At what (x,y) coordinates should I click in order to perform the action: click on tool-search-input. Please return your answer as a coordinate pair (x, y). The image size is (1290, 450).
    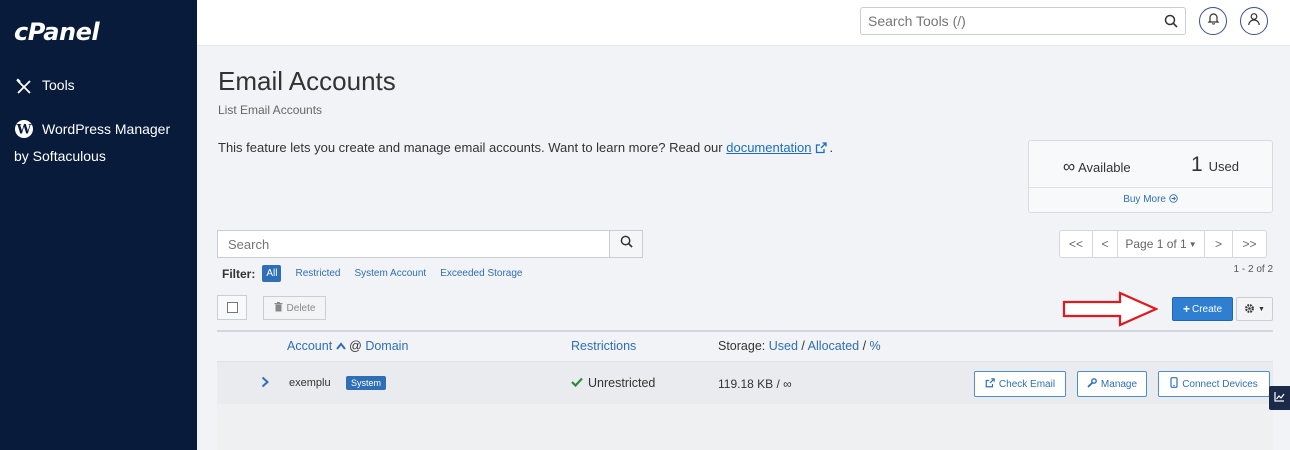
    Looking at the image, I should click on (1006, 21).